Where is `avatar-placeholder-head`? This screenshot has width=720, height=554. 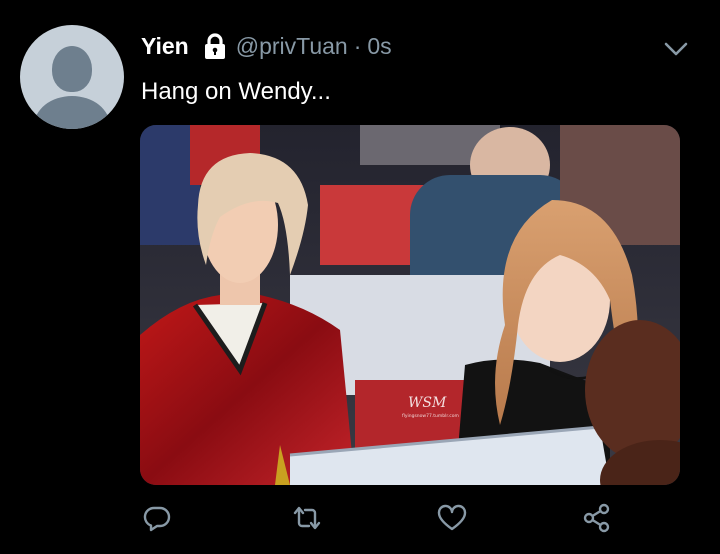 avatar-placeholder-head is located at coordinates (72, 69).